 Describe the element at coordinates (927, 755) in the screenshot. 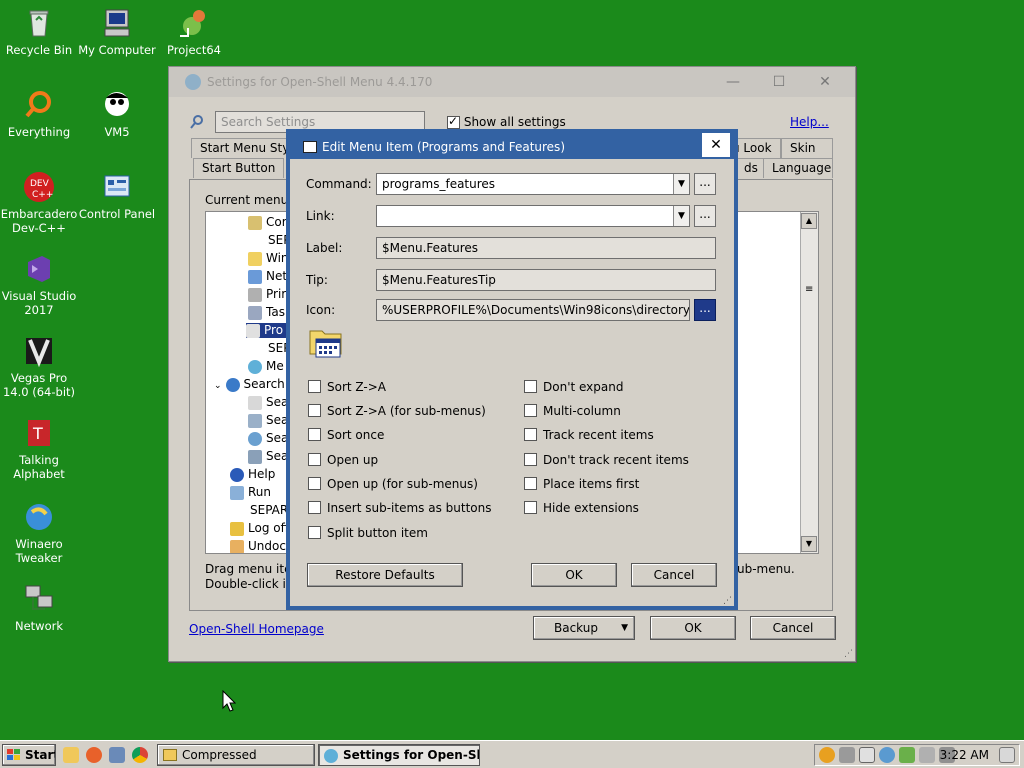

I see `network-tray-icon` at that location.